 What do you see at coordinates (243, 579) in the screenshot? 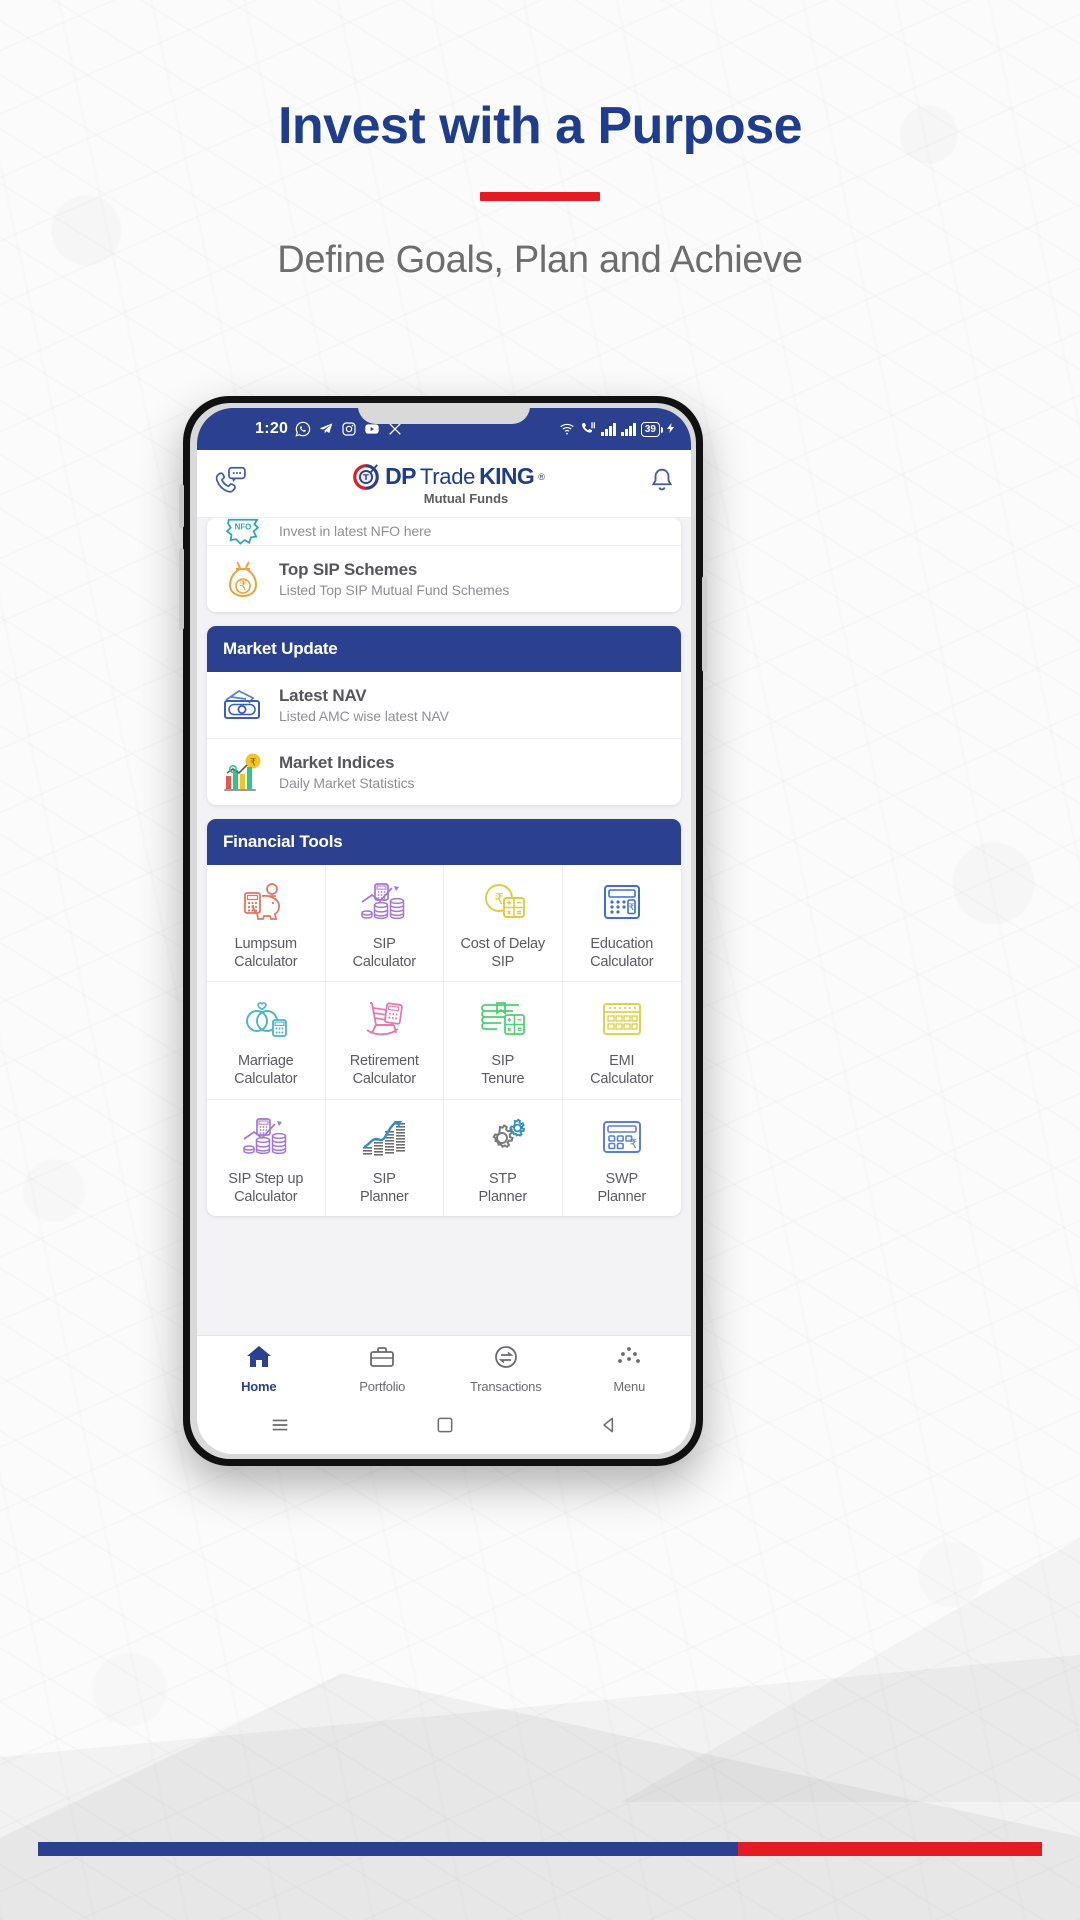
I see `money-bag-rupee-icon: ₹` at bounding box center [243, 579].